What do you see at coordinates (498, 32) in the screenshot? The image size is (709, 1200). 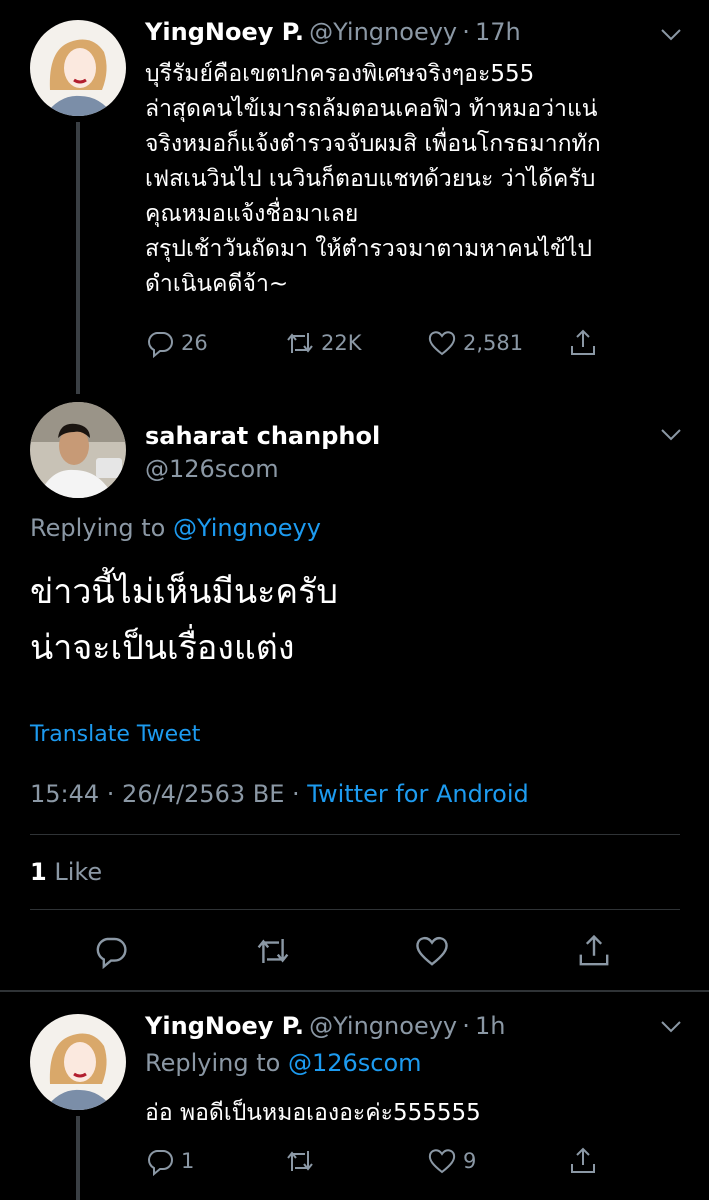 I see `tweet-time: 17h` at bounding box center [498, 32].